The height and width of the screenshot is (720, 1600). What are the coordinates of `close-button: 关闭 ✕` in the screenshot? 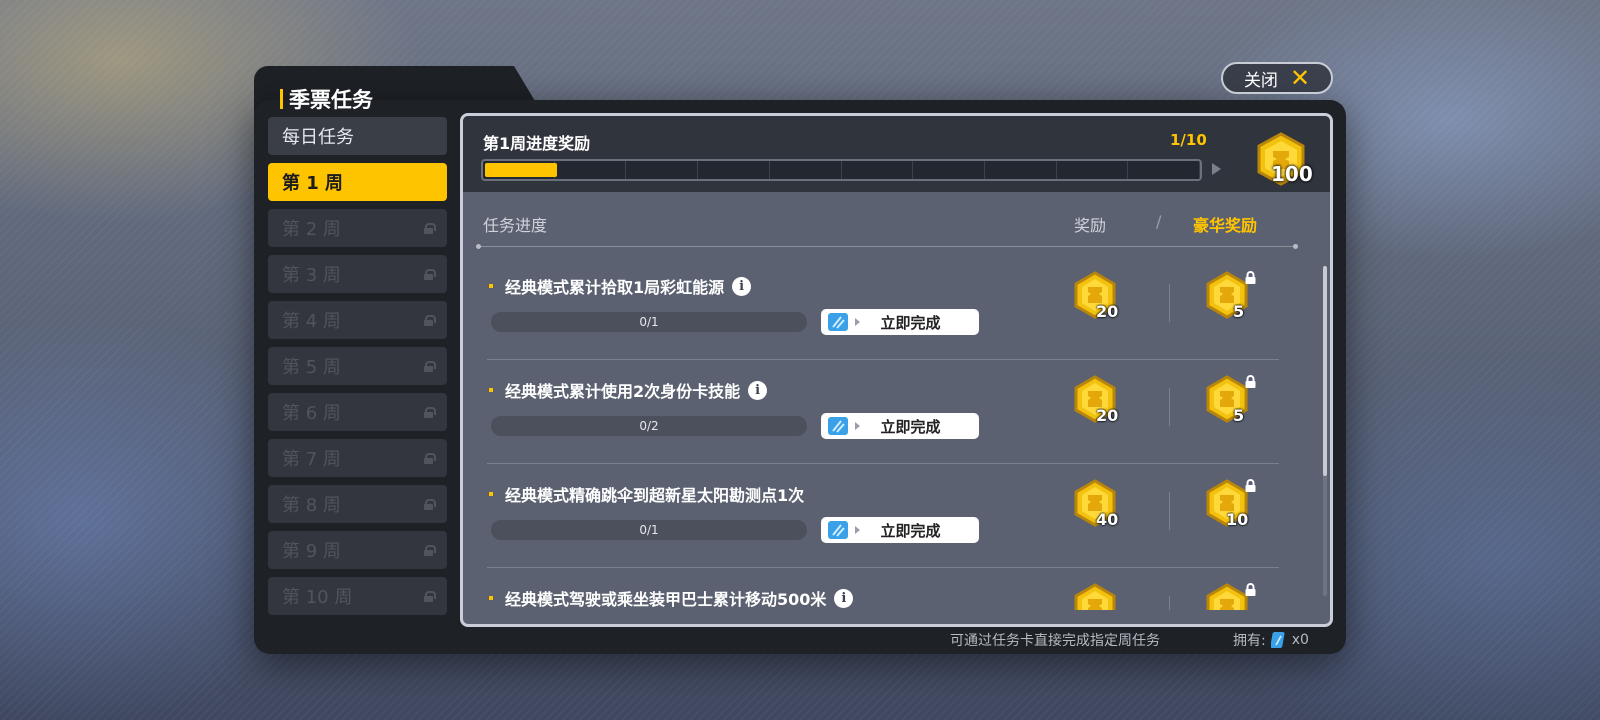 It's located at (1277, 78).